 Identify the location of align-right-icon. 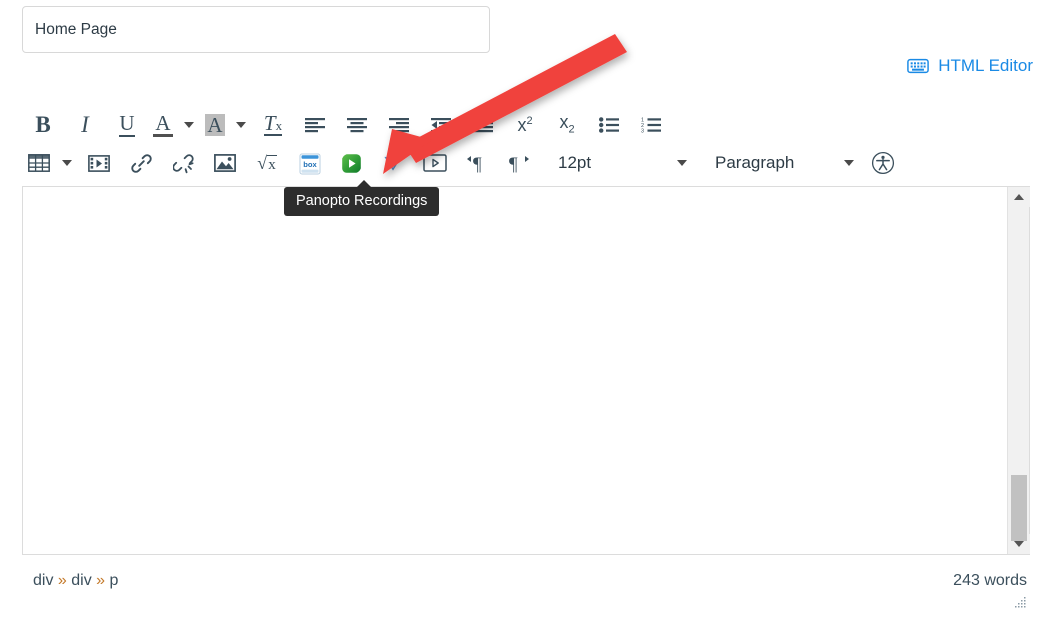
(399, 125).